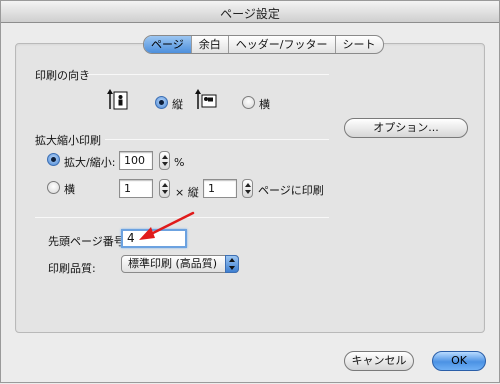 This screenshot has width=500, height=384. What do you see at coordinates (206, 99) in the screenshot?
I see `landscape-orientation-icon` at bounding box center [206, 99].